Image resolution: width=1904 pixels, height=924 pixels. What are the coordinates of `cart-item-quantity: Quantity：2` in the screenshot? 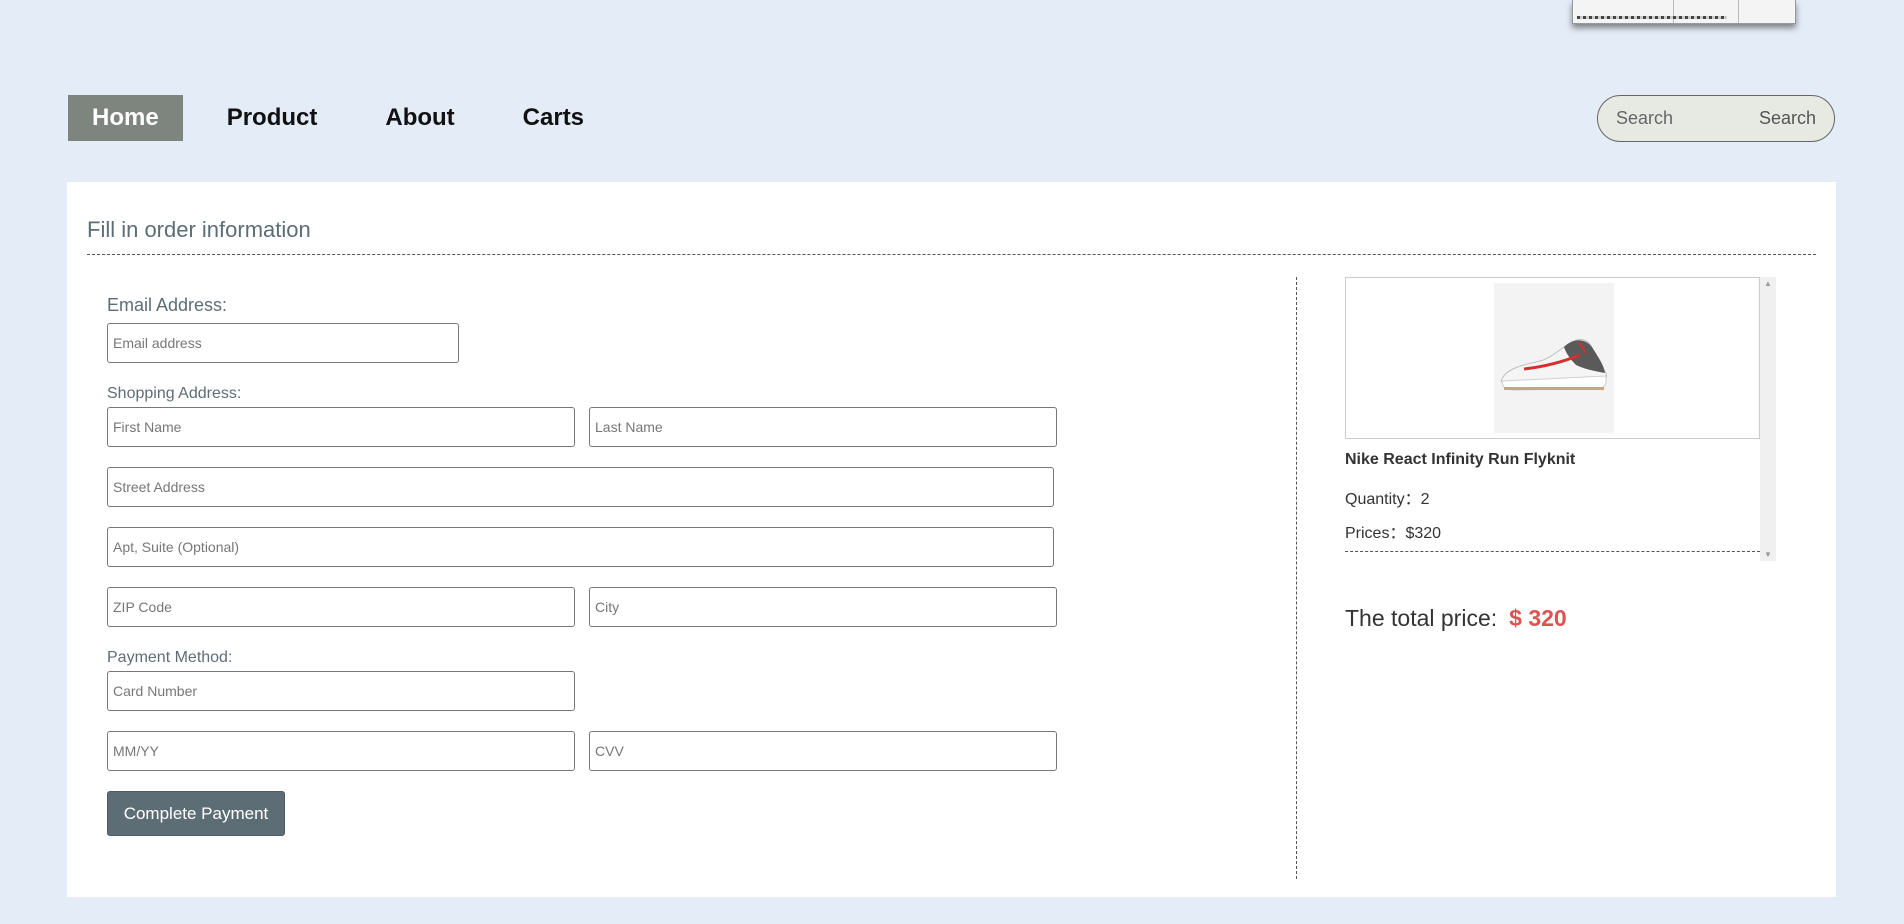 It's located at (1387, 499).